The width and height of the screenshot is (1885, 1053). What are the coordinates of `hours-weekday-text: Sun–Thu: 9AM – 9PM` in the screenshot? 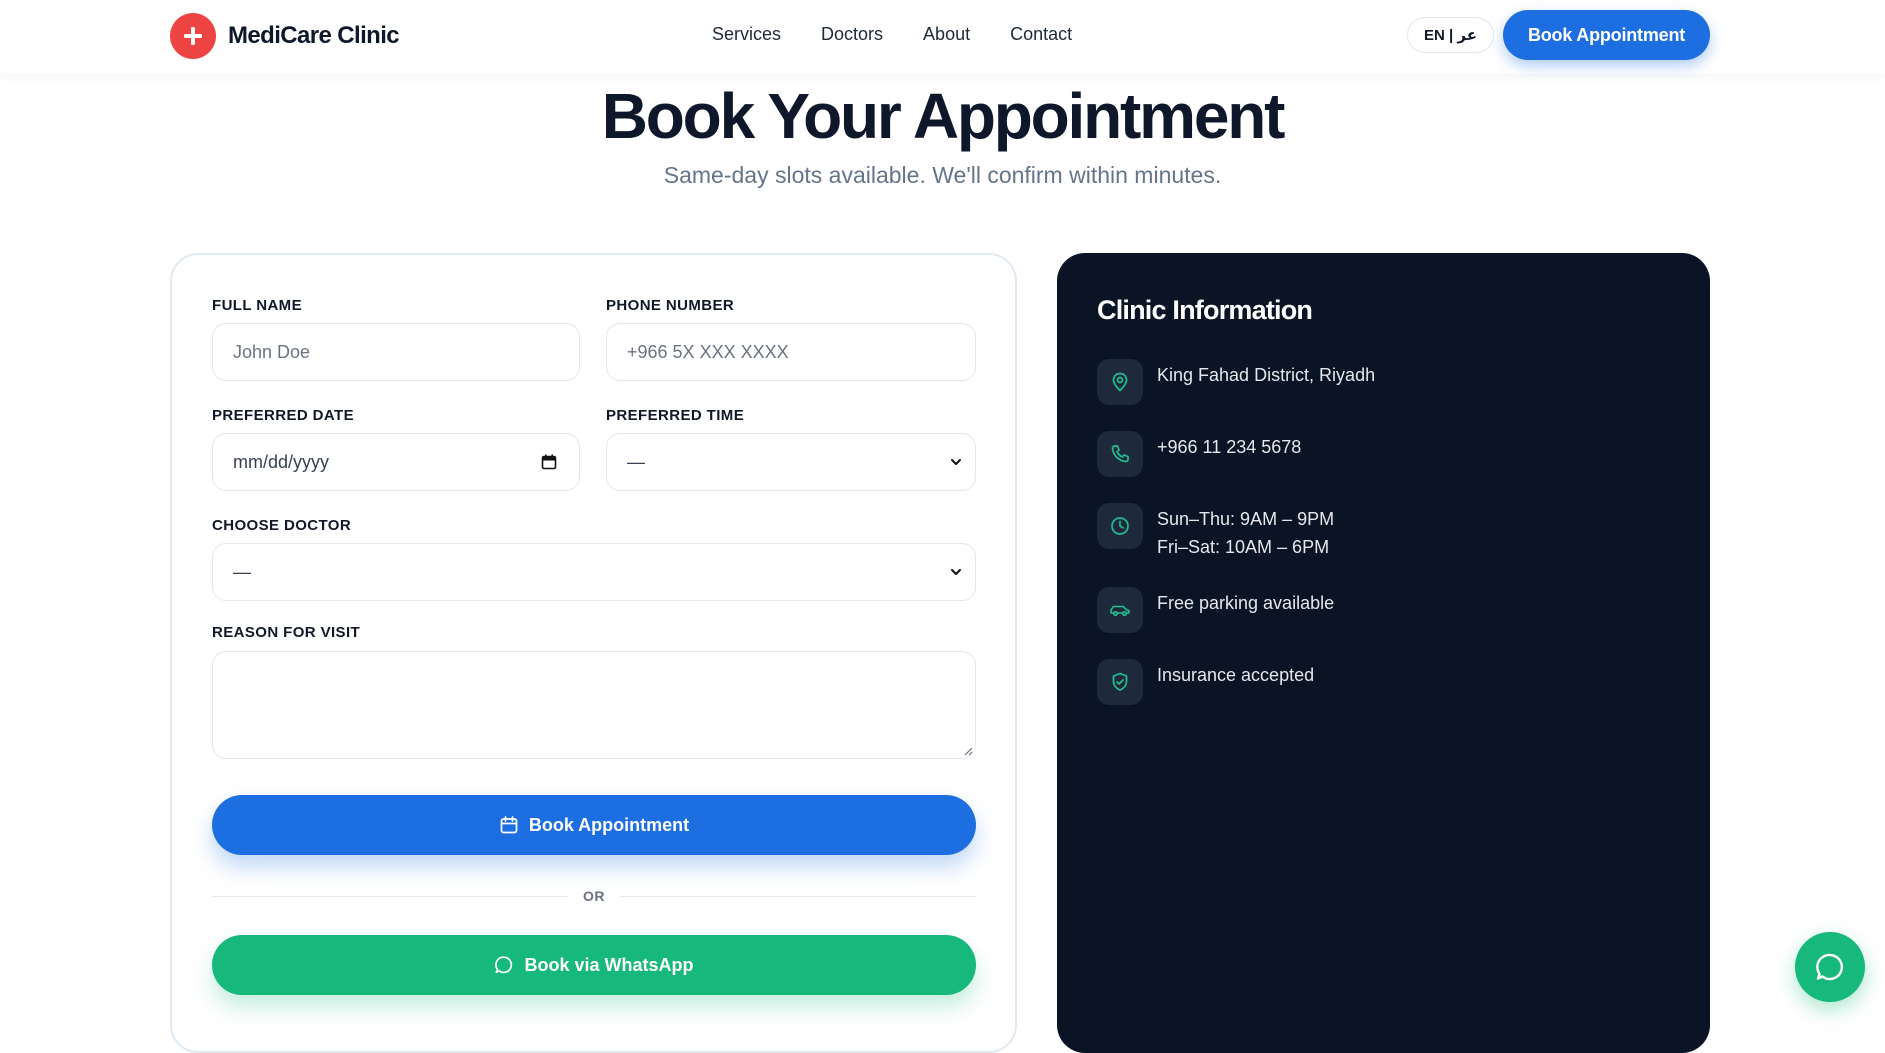 It's located at (1246, 519).